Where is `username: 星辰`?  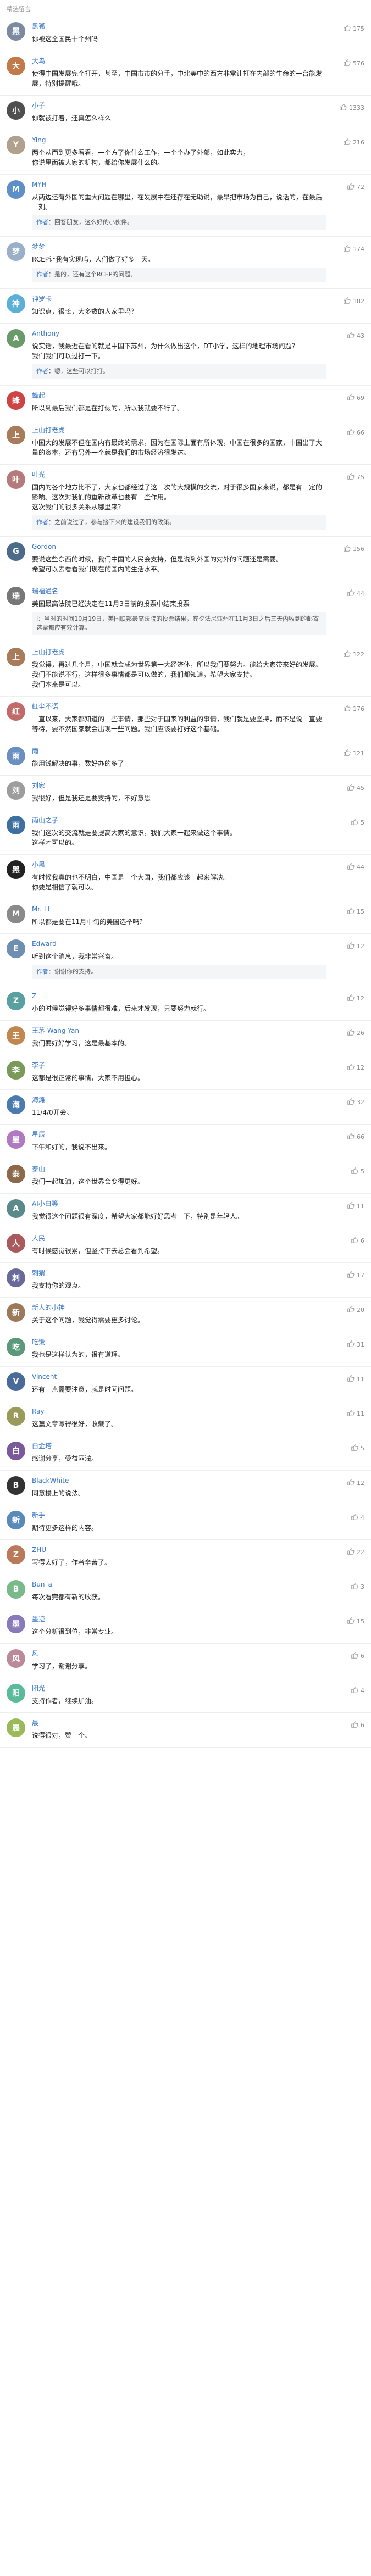
username: 星辰 is located at coordinates (179, 1134).